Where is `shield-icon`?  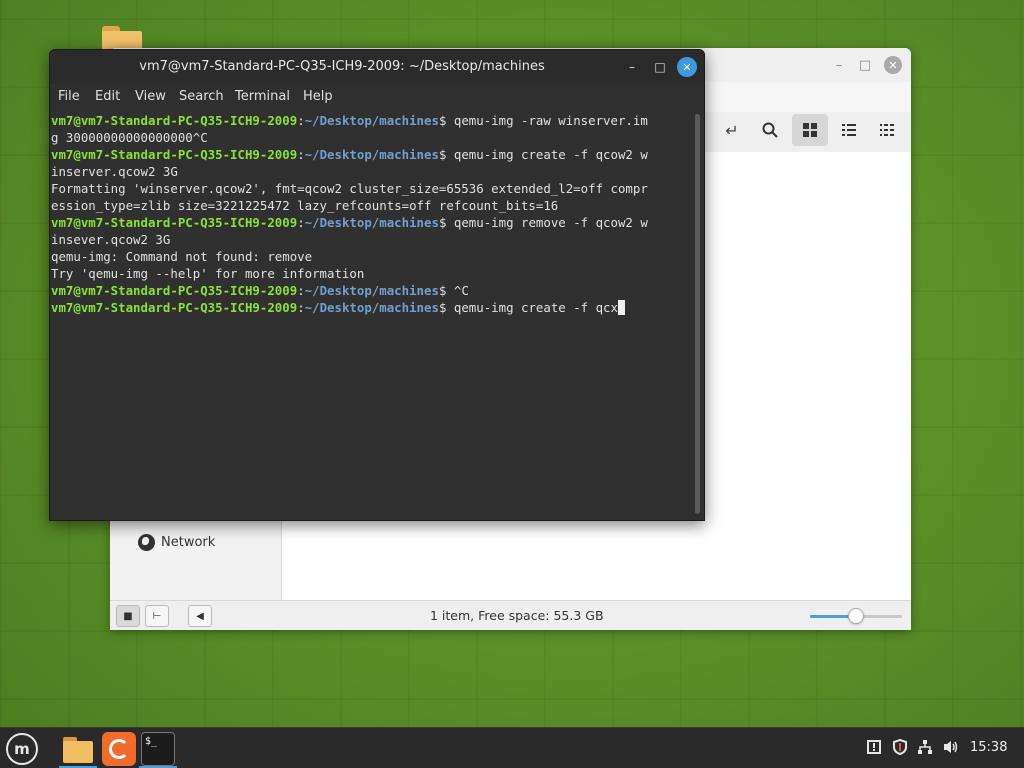 shield-icon is located at coordinates (900, 748).